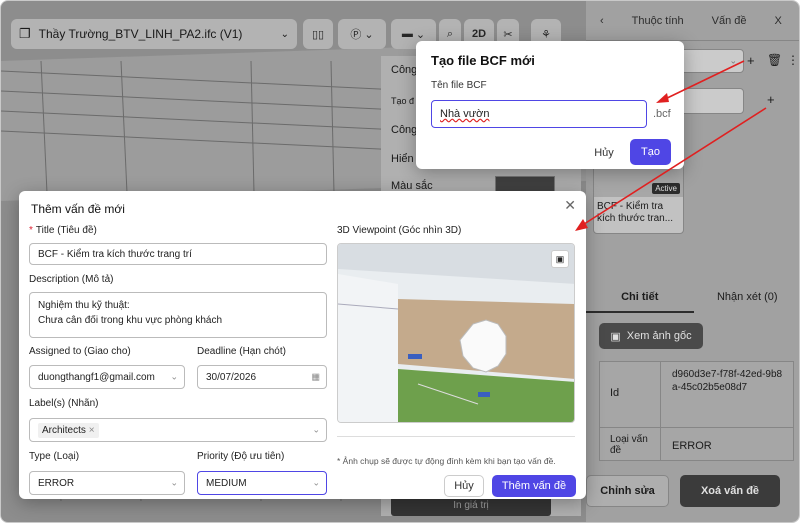 Image resolution: width=800 pixels, height=523 pixels. What do you see at coordinates (315, 377) in the screenshot?
I see `calendar-icon: ▦` at bounding box center [315, 377].